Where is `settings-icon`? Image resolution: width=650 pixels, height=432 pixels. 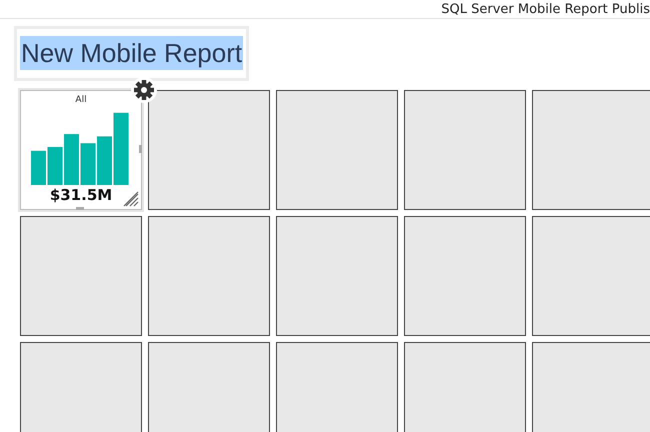 settings-icon is located at coordinates (144, 90).